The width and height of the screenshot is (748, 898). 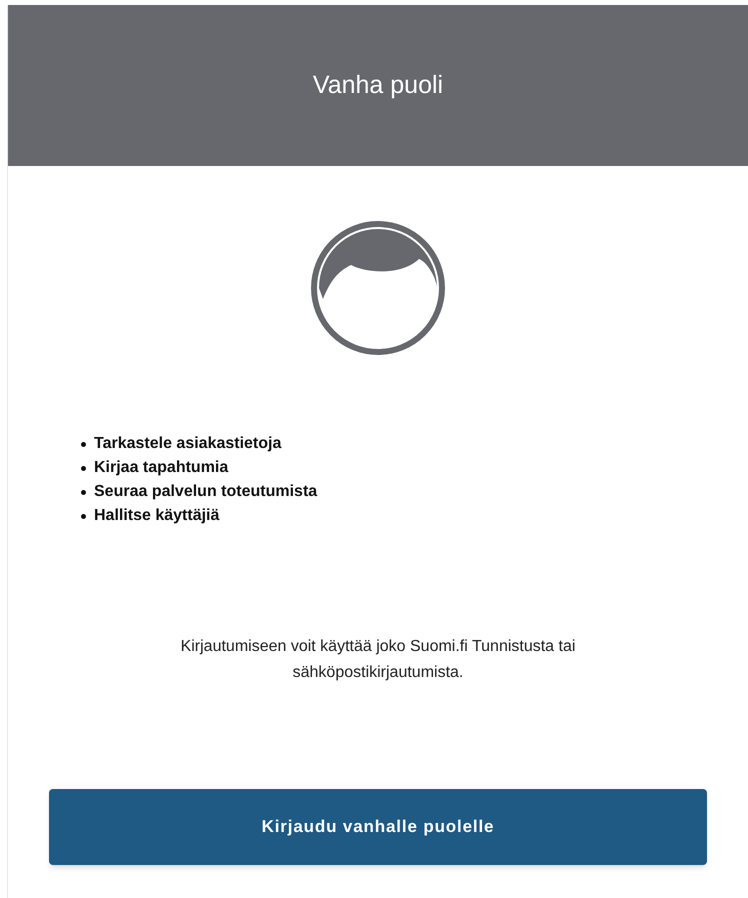 I want to click on user-avatar-icon, so click(x=378, y=288).